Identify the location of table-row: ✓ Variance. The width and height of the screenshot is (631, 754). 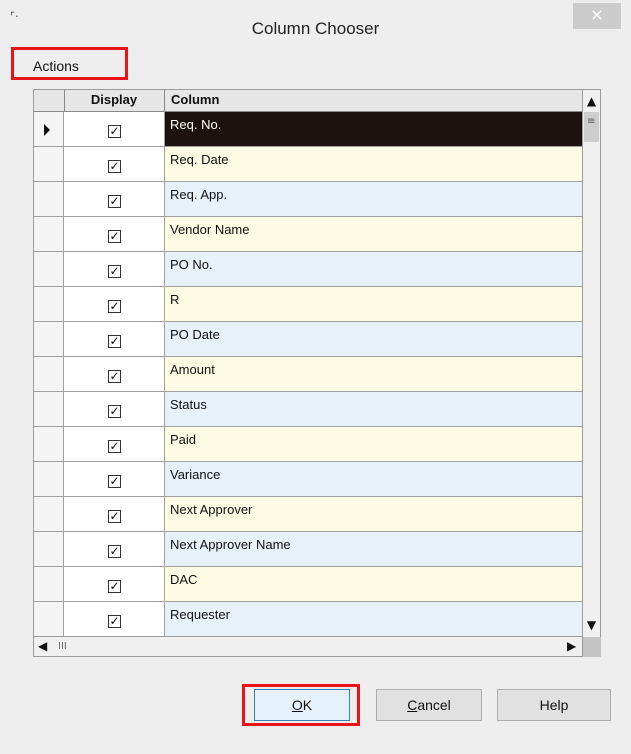
(308, 479).